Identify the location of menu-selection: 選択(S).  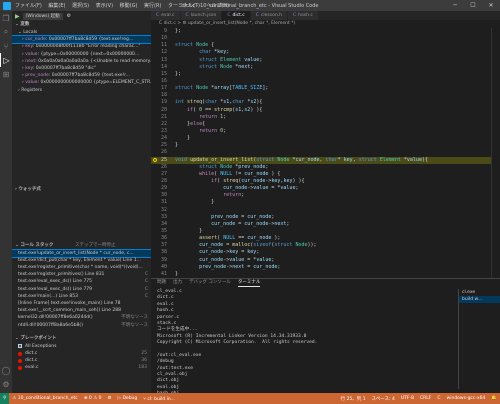
(80, 6).